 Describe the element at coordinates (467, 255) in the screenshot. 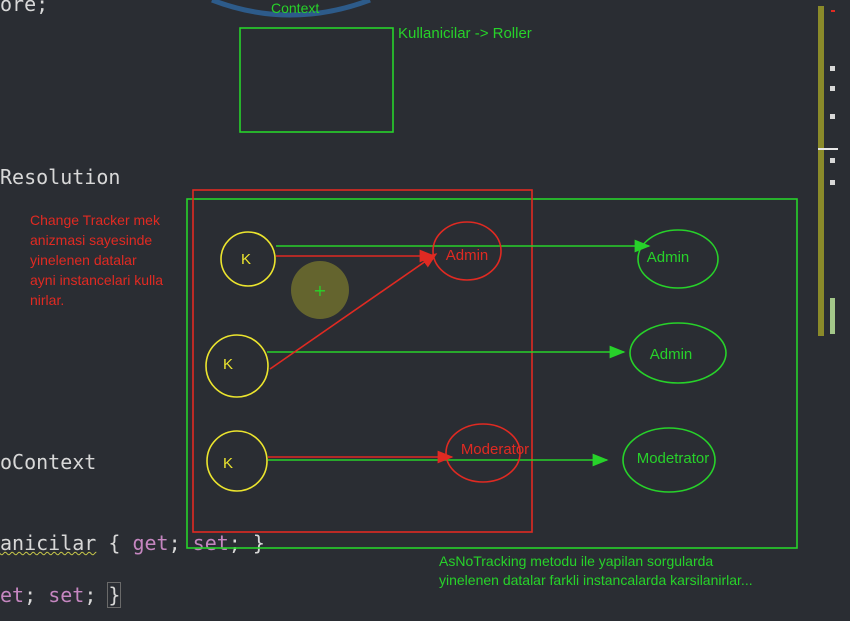

I see `red-role-label: Admin` at that location.